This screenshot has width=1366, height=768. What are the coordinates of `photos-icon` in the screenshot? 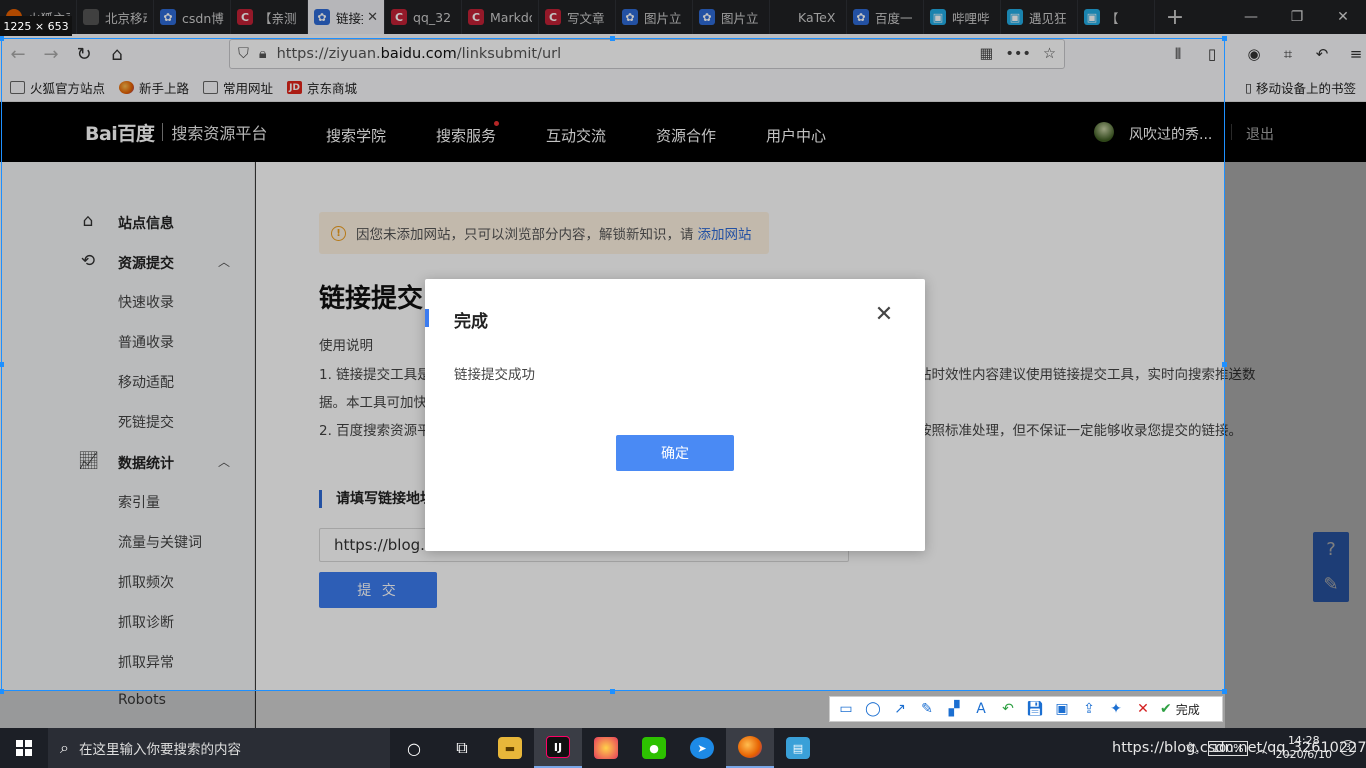 It's located at (606, 748).